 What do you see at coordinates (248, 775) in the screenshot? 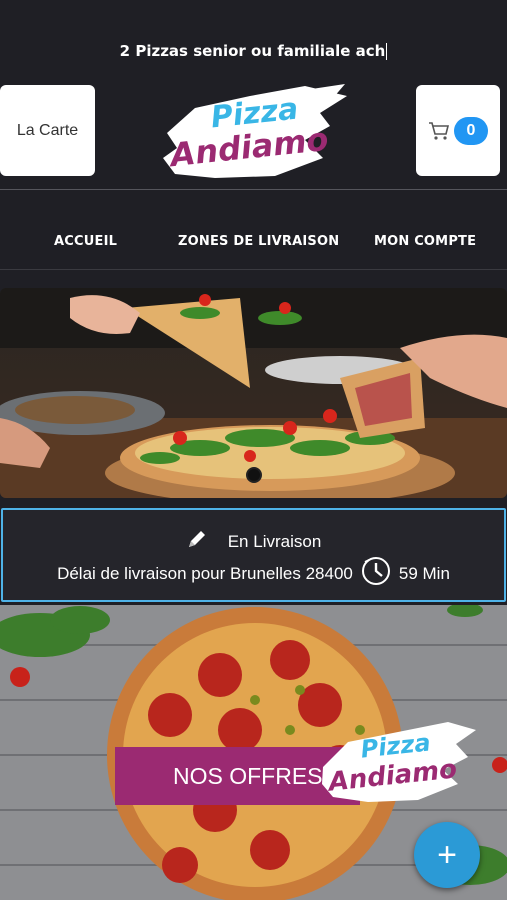
I see `offers-label-text: NOS OFFRES` at bounding box center [248, 775].